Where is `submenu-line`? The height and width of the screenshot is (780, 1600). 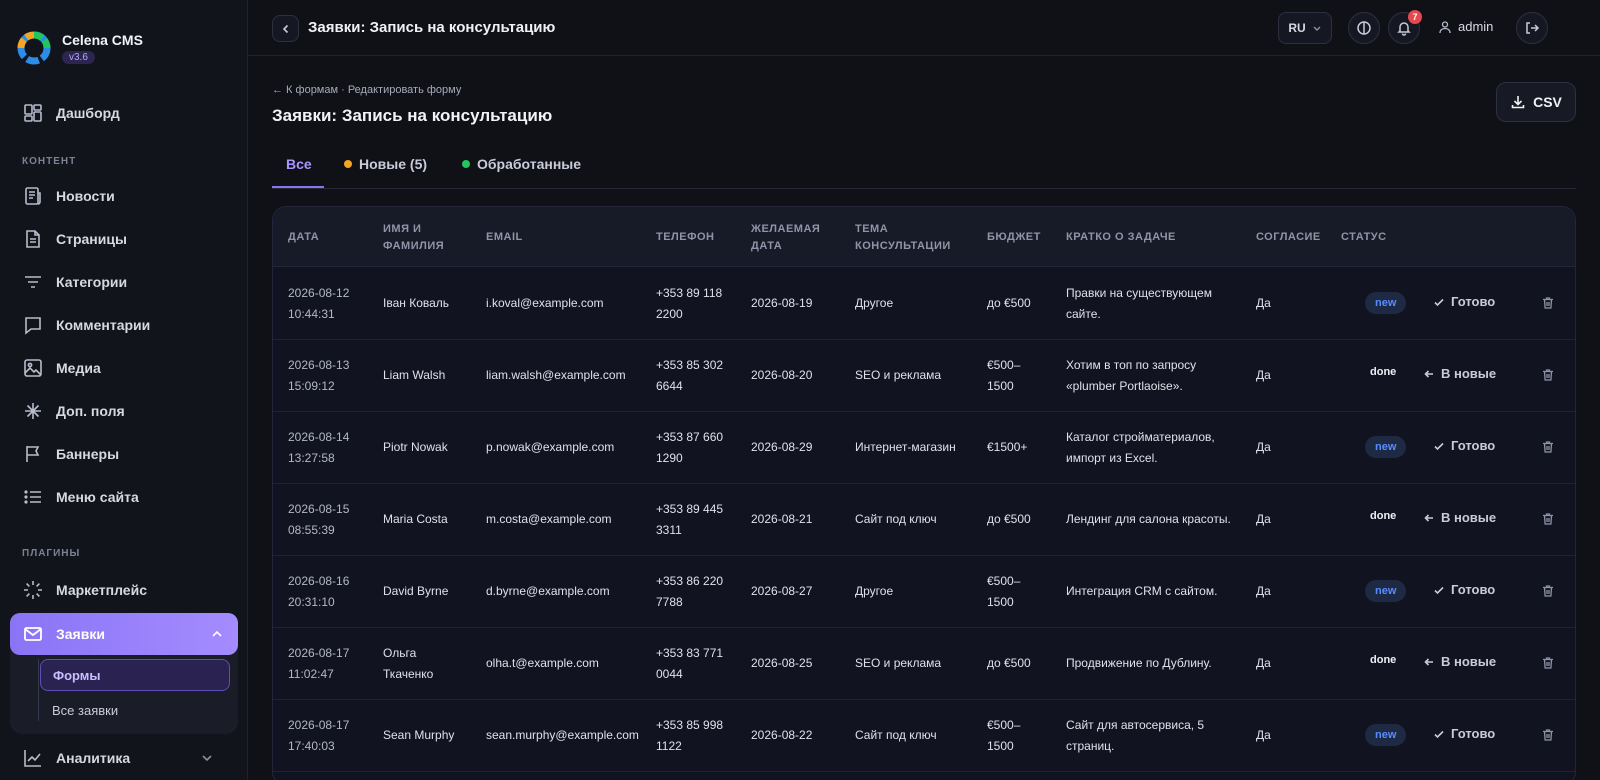 submenu-line is located at coordinates (38, 690).